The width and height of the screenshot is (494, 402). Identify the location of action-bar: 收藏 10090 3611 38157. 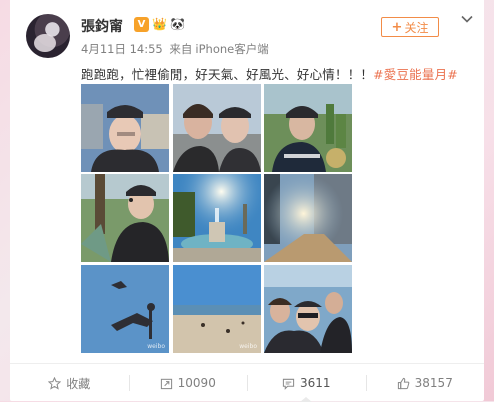
(247, 382).